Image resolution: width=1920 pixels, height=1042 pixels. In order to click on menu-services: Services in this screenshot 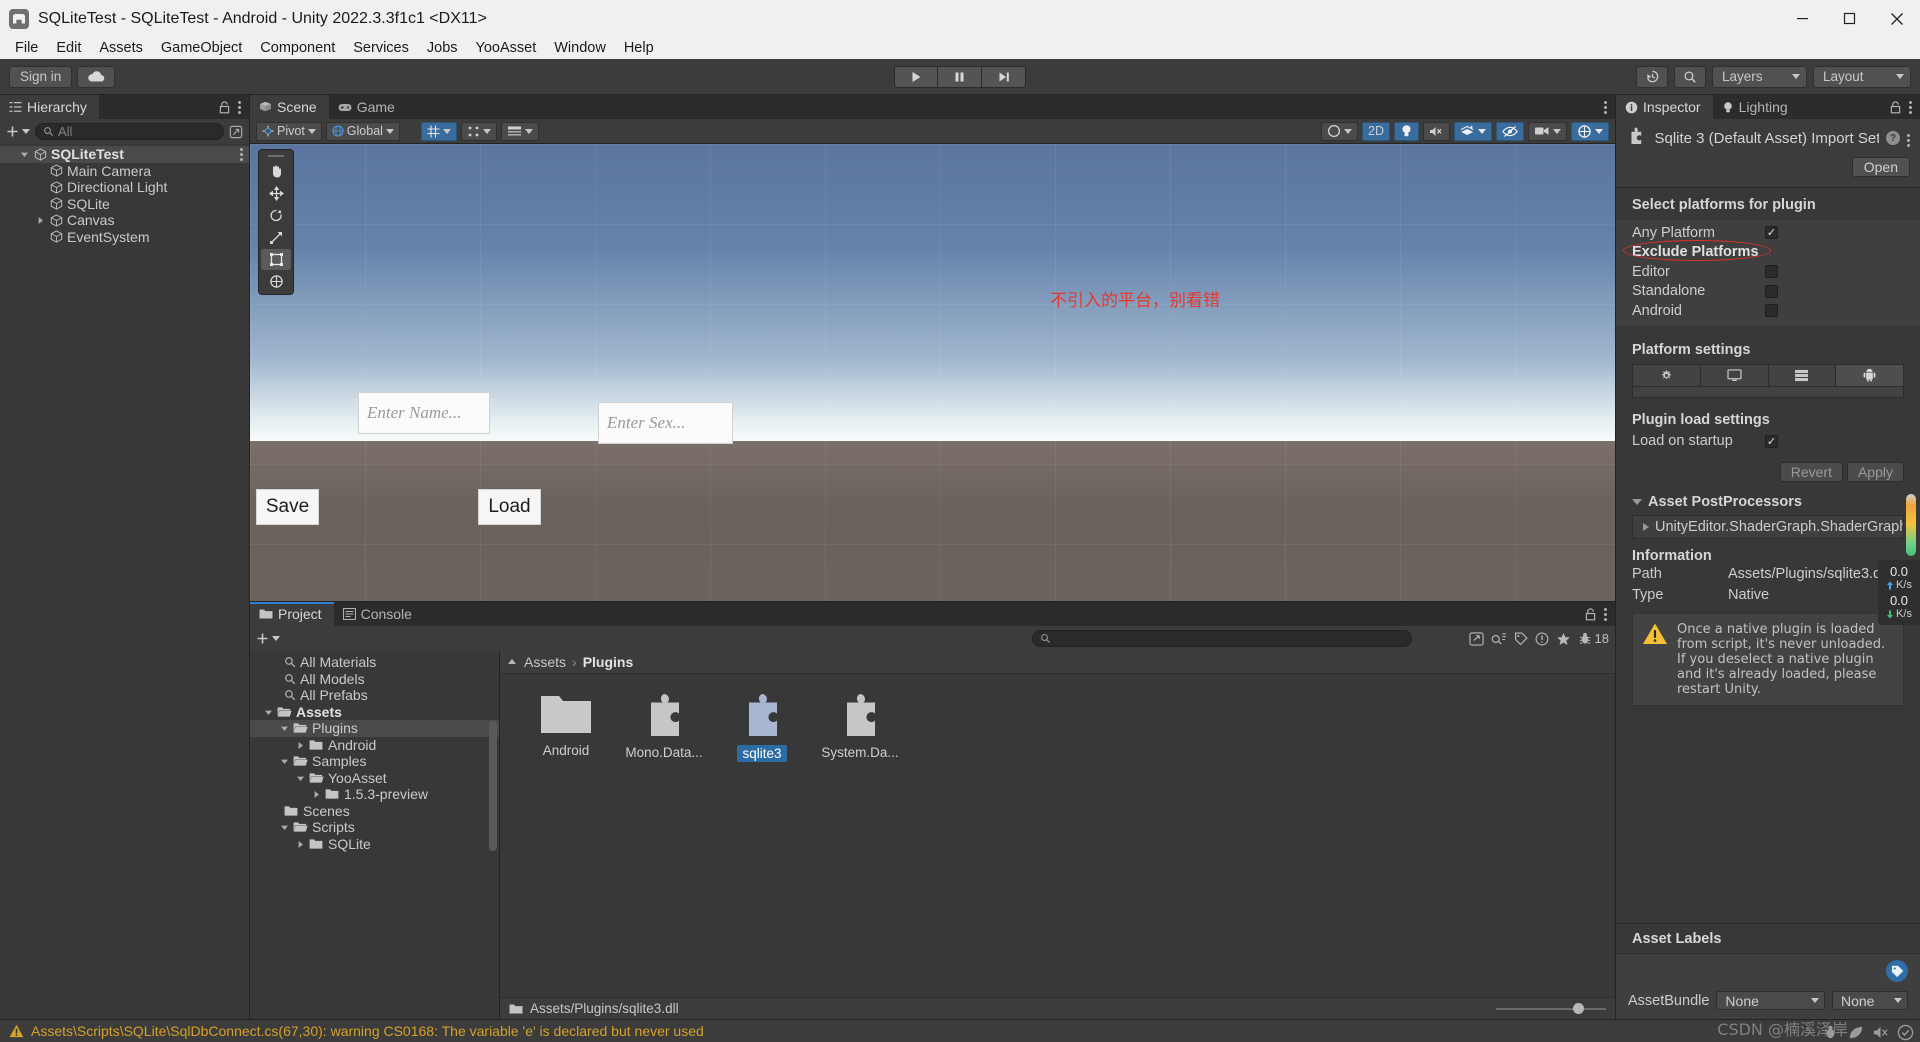, I will do `click(381, 48)`.